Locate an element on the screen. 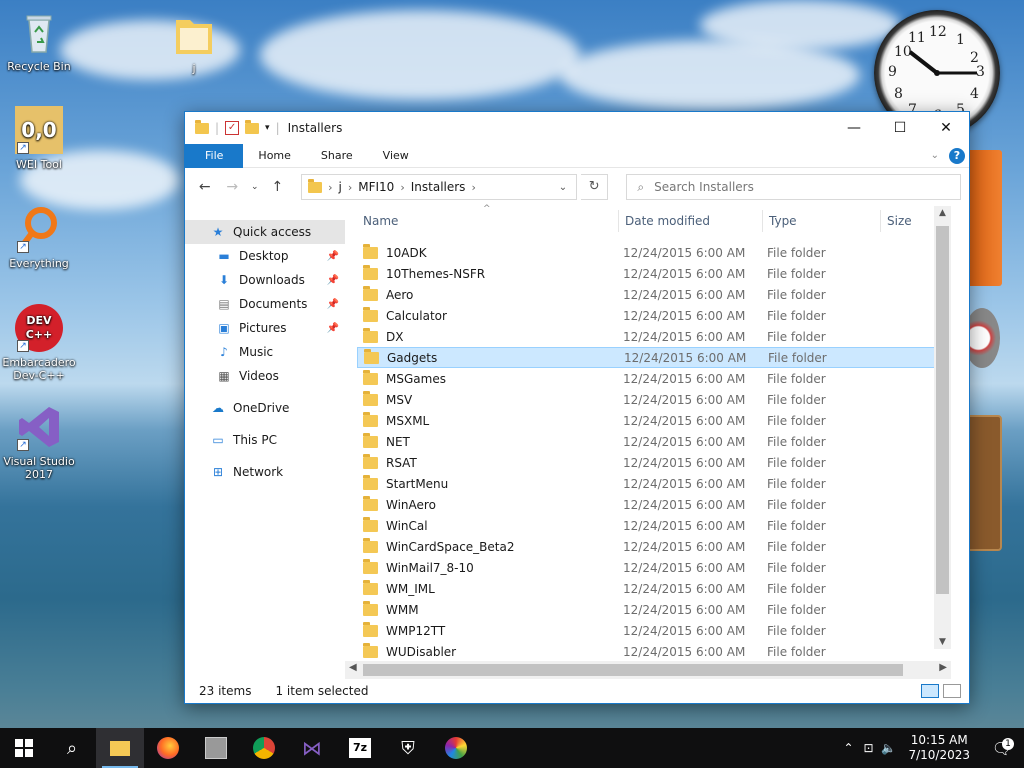 This screenshot has width=1024, height=768. start-button is located at coordinates (24, 748).